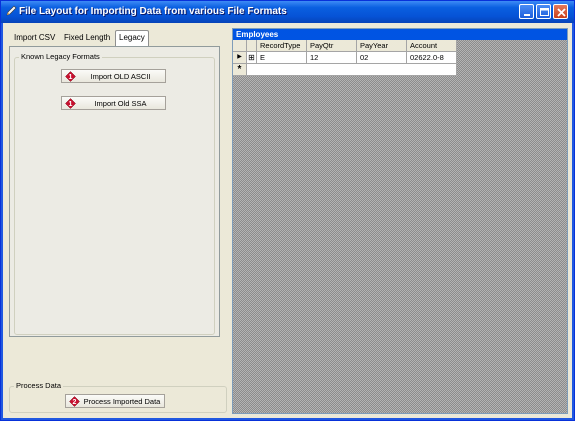 This screenshot has height=421, width=575. Describe the element at coordinates (122, 401) in the screenshot. I see `process-imported-data-label: Process Imported Data` at that location.